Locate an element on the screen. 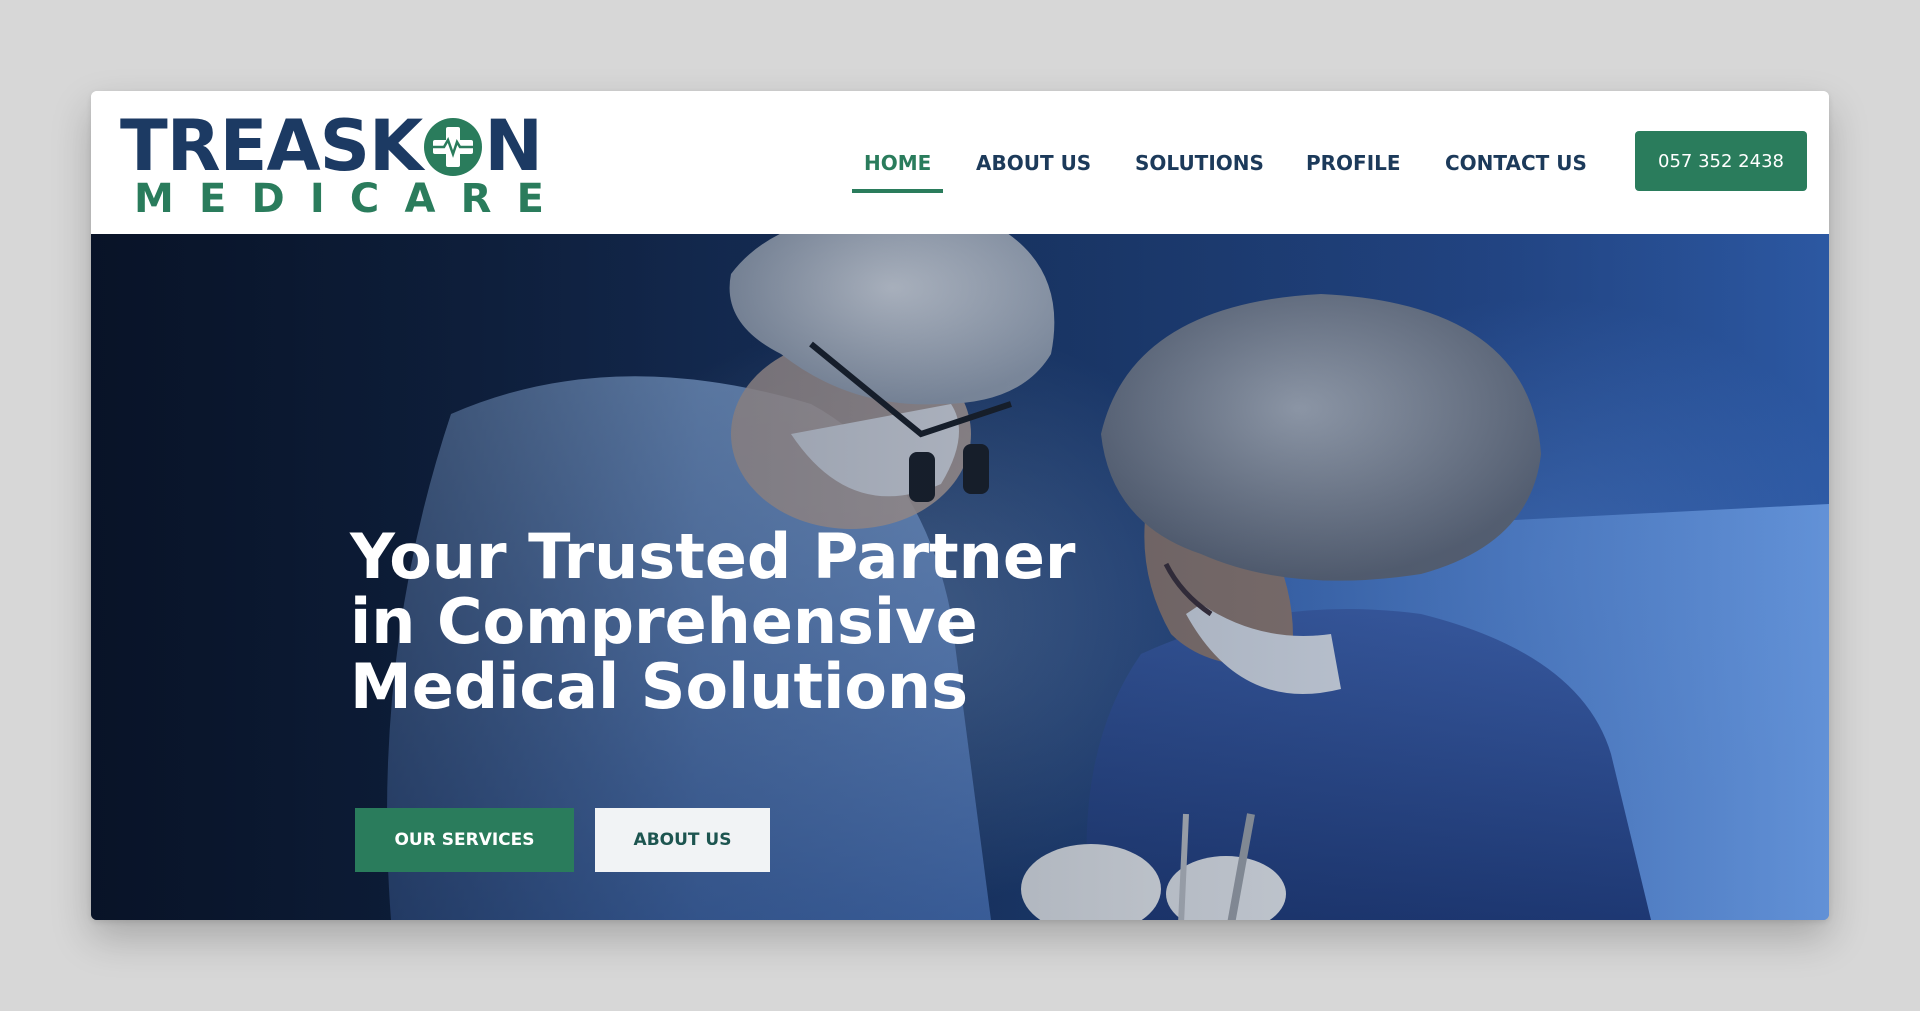 This screenshot has width=1920, height=1011. logo-letter: R is located at coordinates (476, 199).